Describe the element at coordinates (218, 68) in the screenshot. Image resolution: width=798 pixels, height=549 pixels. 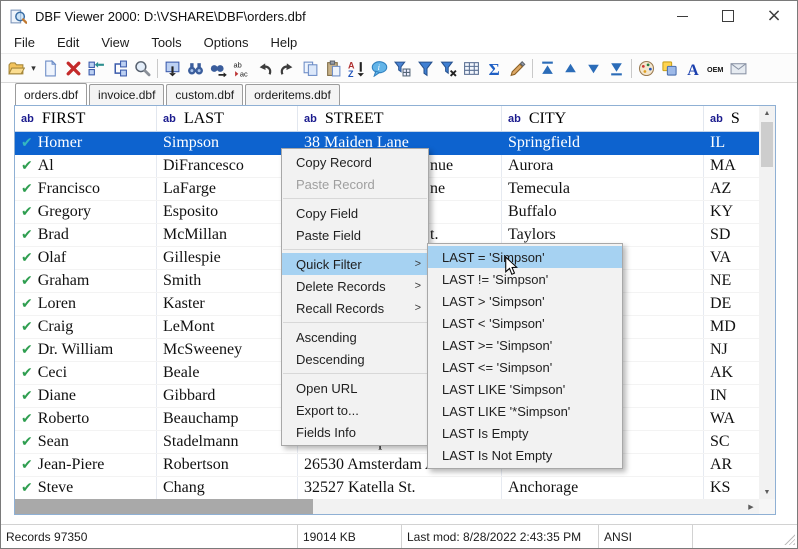
I see `find-next-icon` at that location.